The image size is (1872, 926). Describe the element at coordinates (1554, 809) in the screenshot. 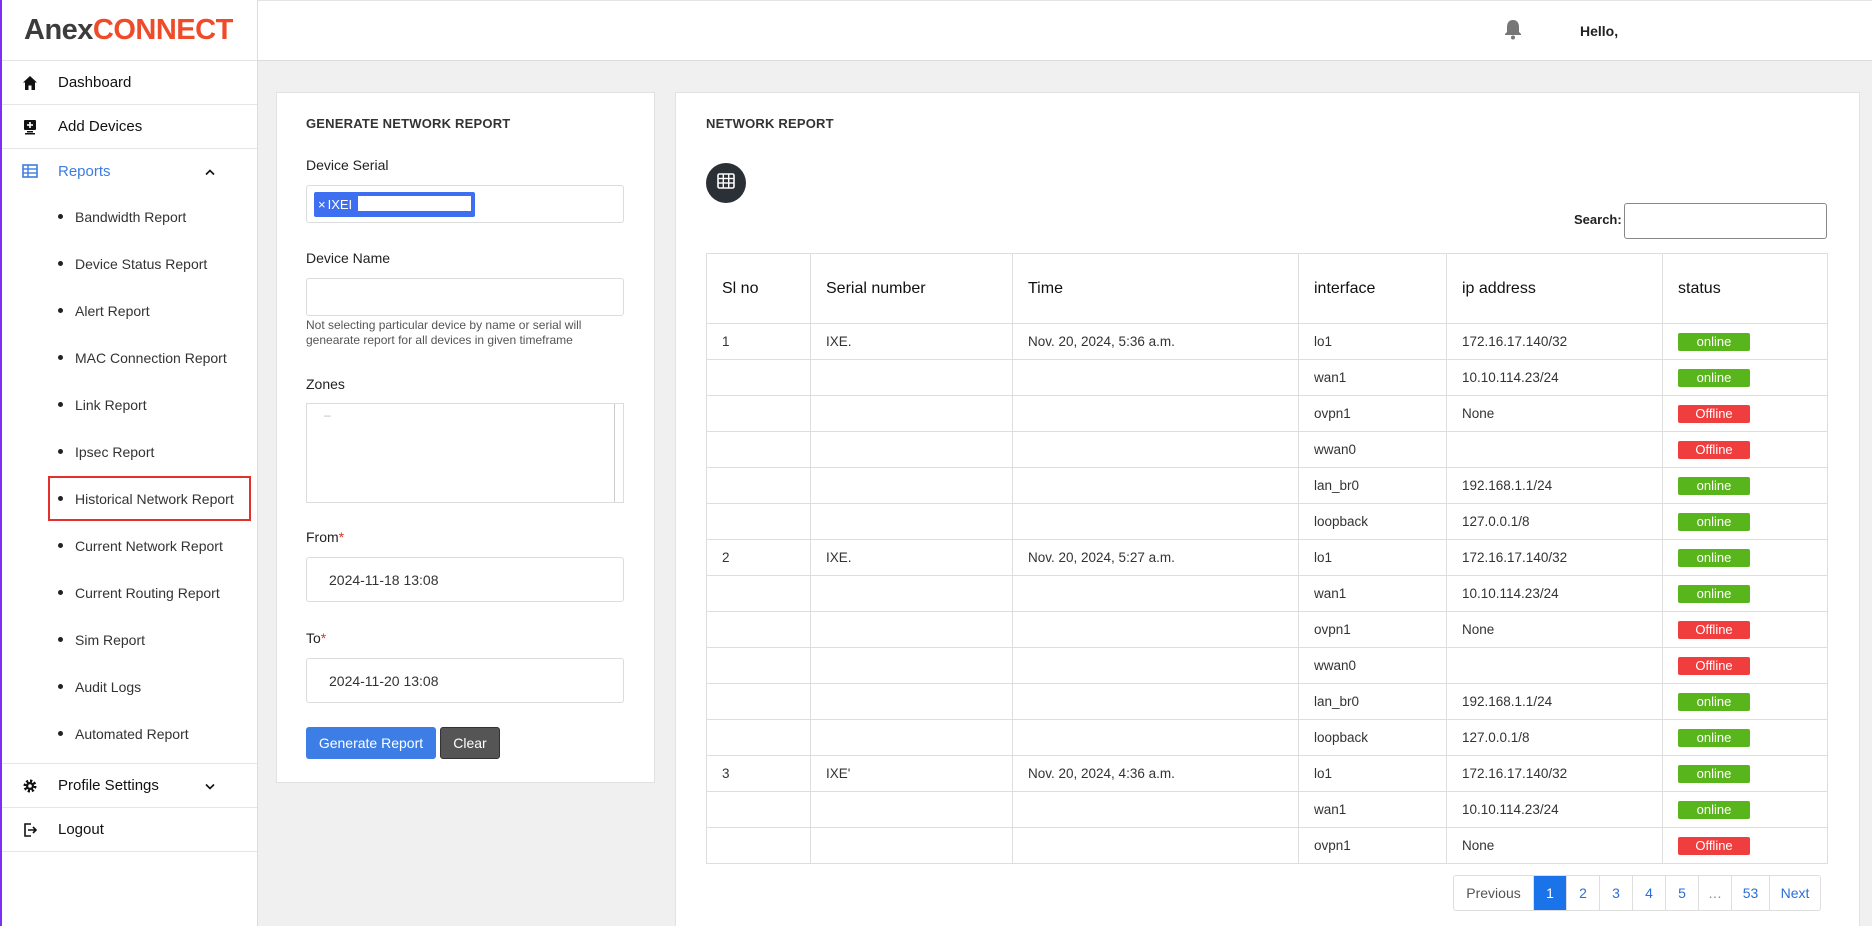

I see `cell-ip-address: 10.10.114.23/24` at that location.